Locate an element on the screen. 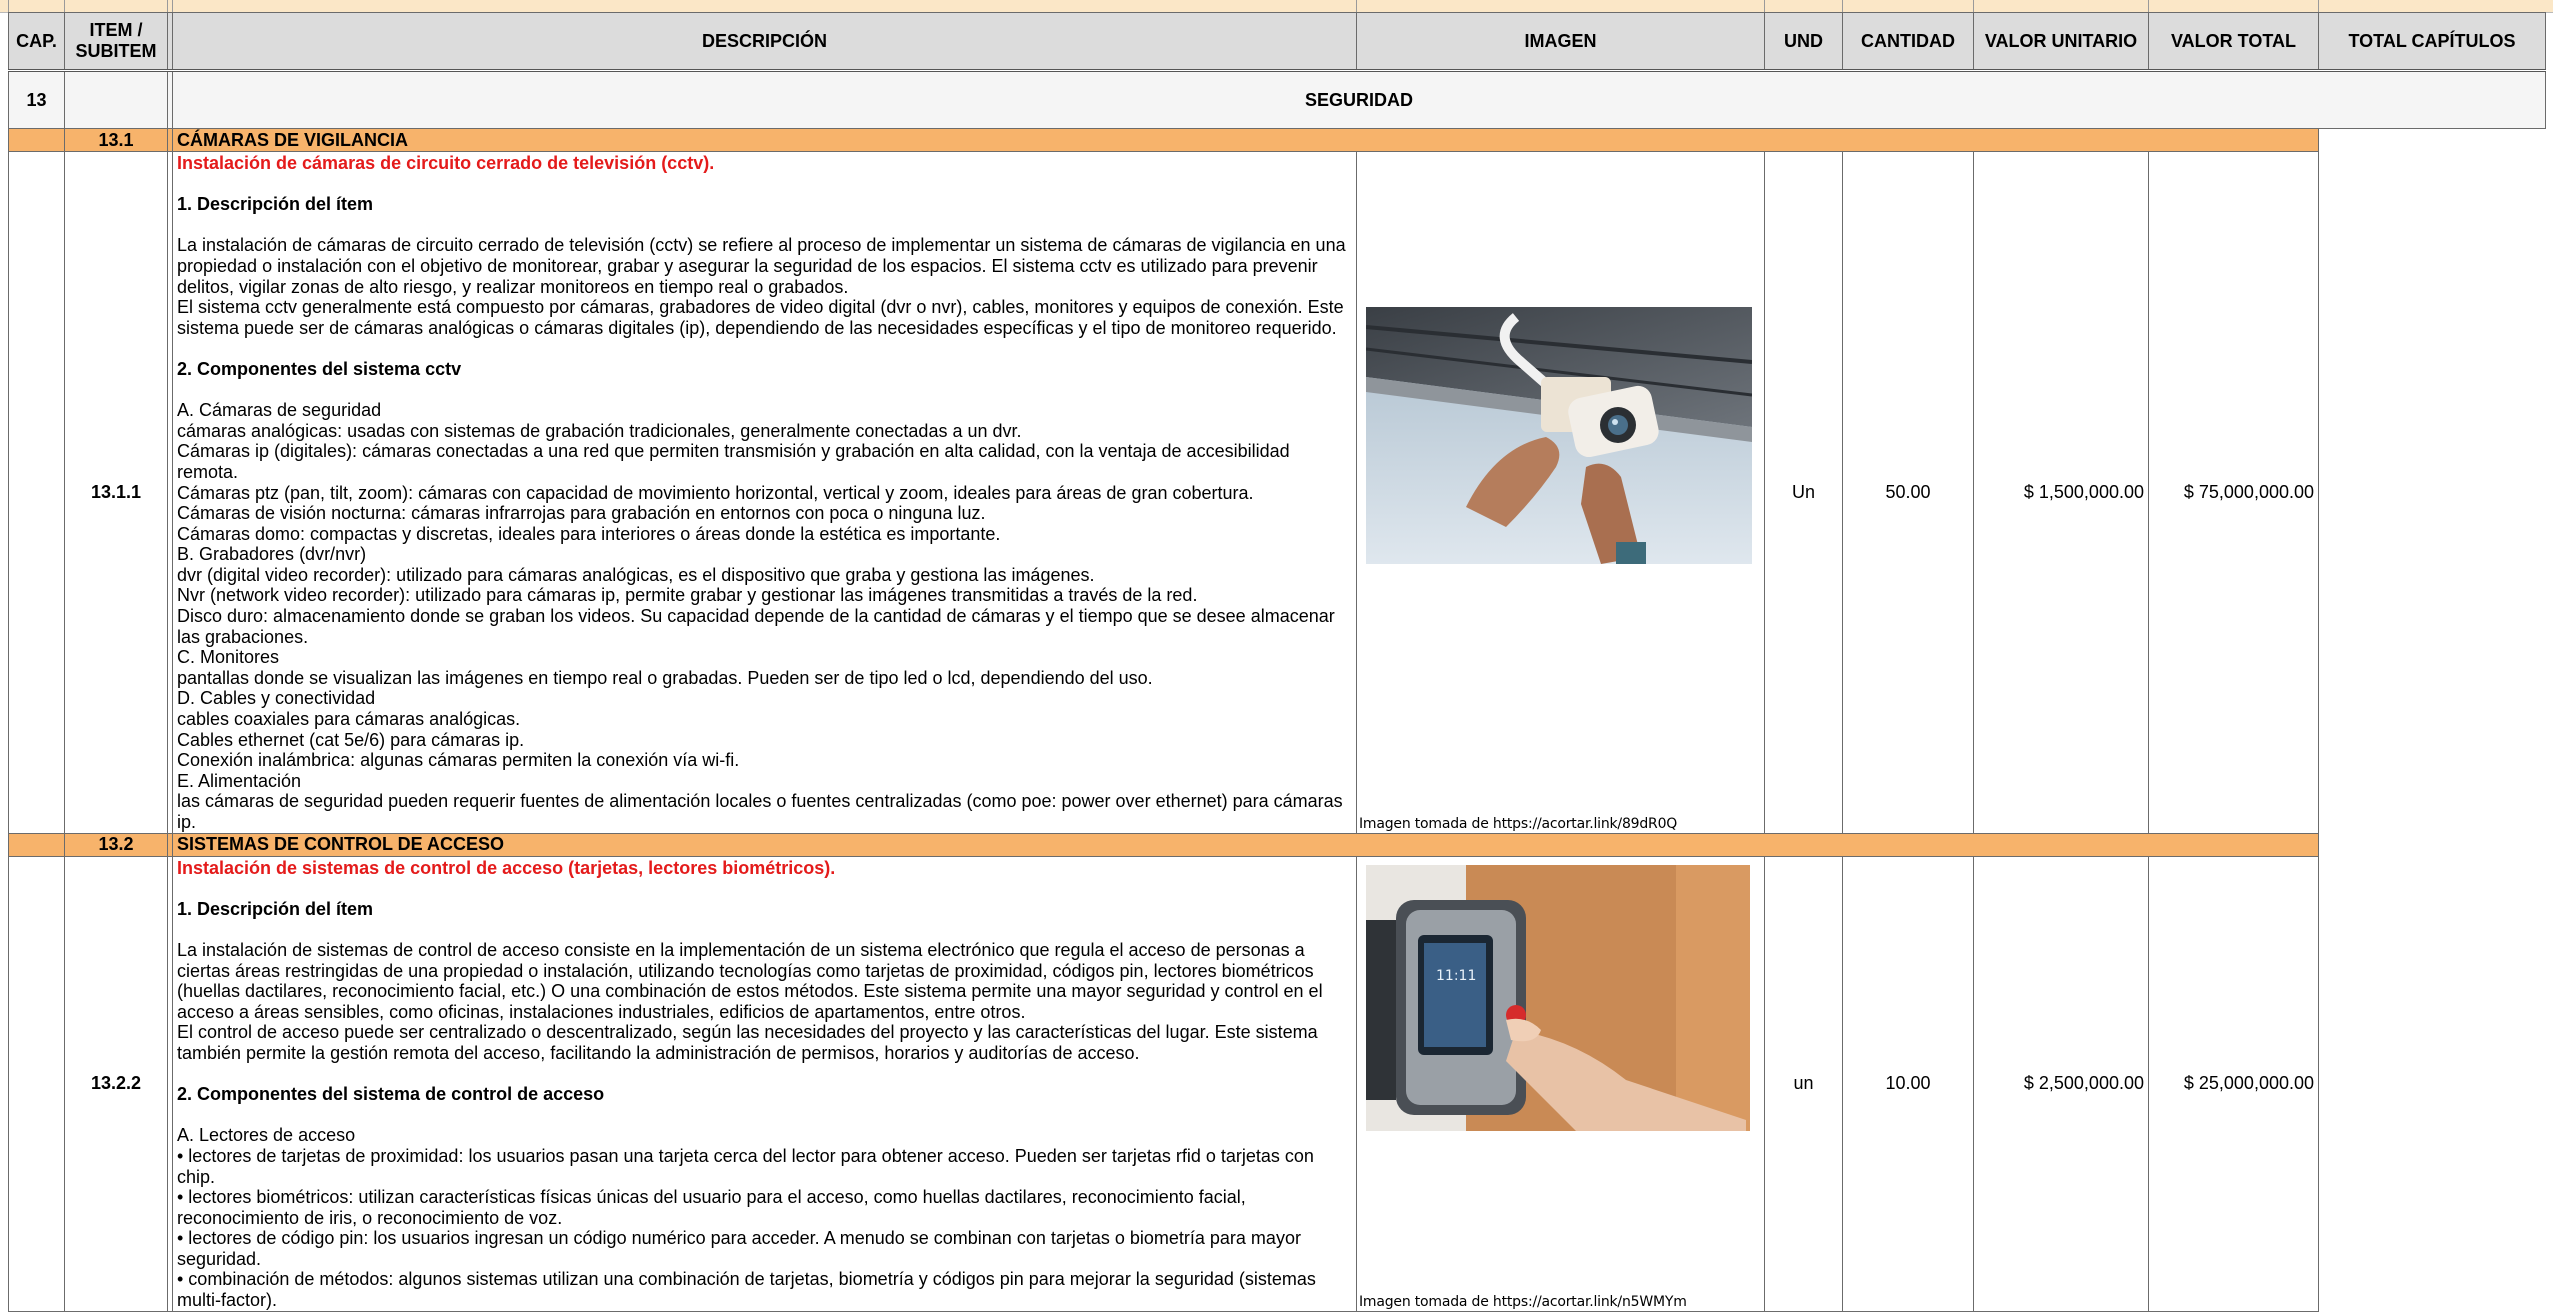 Image resolution: width=2553 pixels, height=1312 pixels. subsection-code: 13.2 is located at coordinates (116, 844).